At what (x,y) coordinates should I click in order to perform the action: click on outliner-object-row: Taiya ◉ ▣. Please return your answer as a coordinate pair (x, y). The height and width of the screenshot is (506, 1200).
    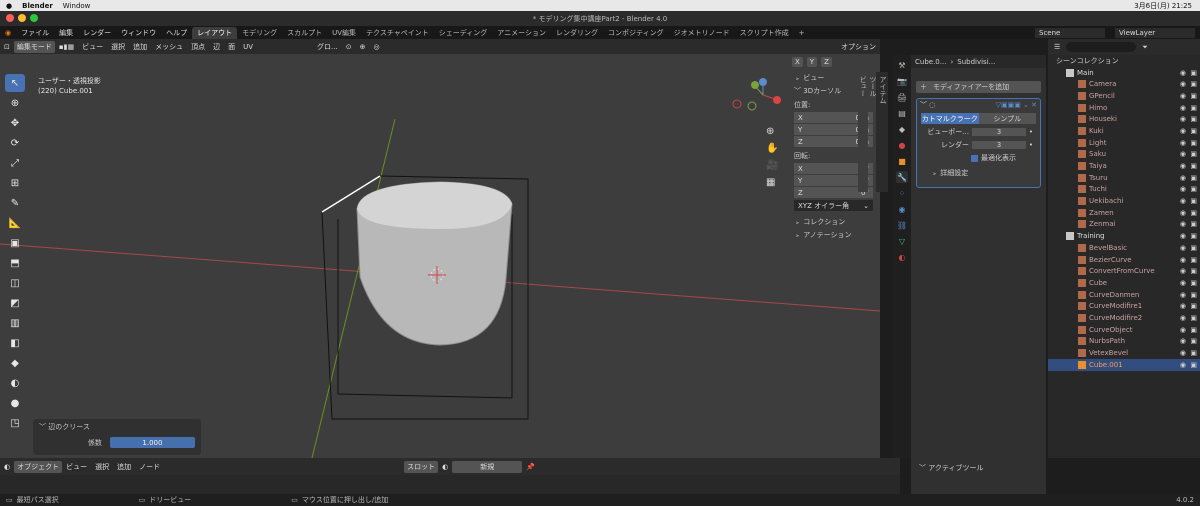
    Looking at the image, I should click on (1124, 166).